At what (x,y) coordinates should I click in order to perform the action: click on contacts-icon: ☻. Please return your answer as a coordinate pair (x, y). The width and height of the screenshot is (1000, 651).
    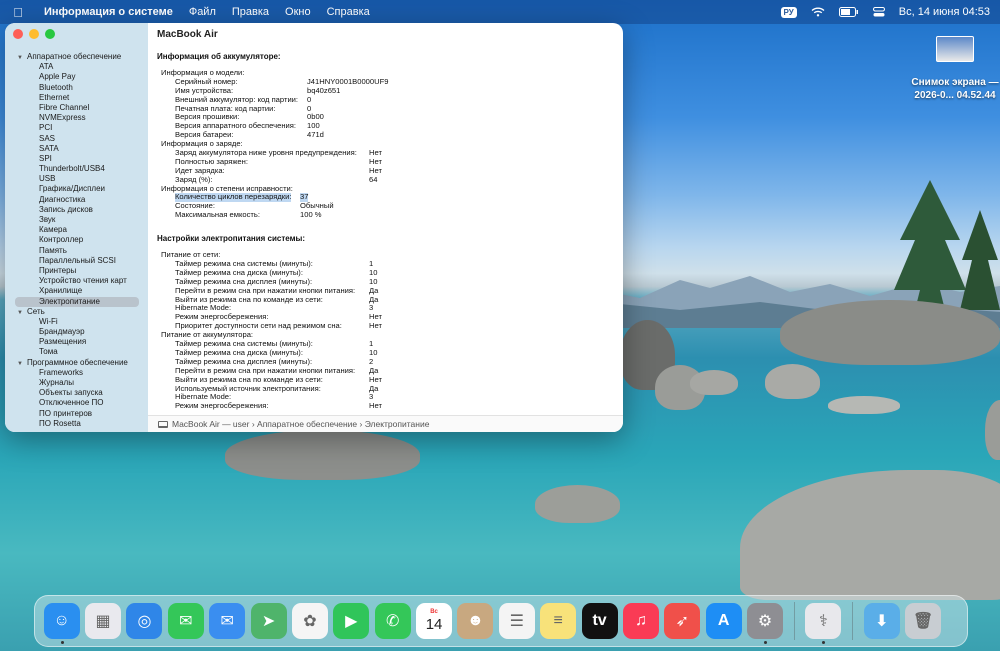
    Looking at the image, I should click on (475, 621).